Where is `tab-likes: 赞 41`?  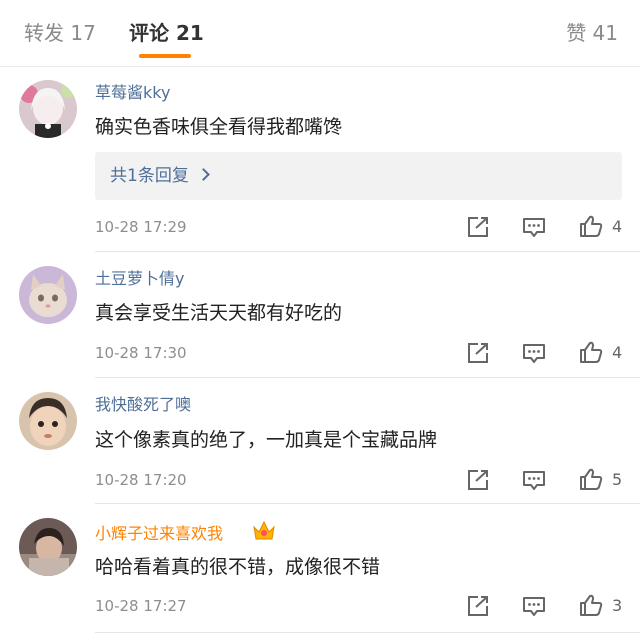
tab-likes: 赞 41 is located at coordinates (592, 33).